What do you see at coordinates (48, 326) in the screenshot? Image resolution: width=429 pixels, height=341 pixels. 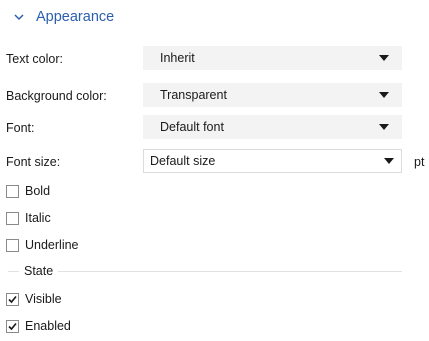 I see `enabled-label: Enabled` at bounding box center [48, 326].